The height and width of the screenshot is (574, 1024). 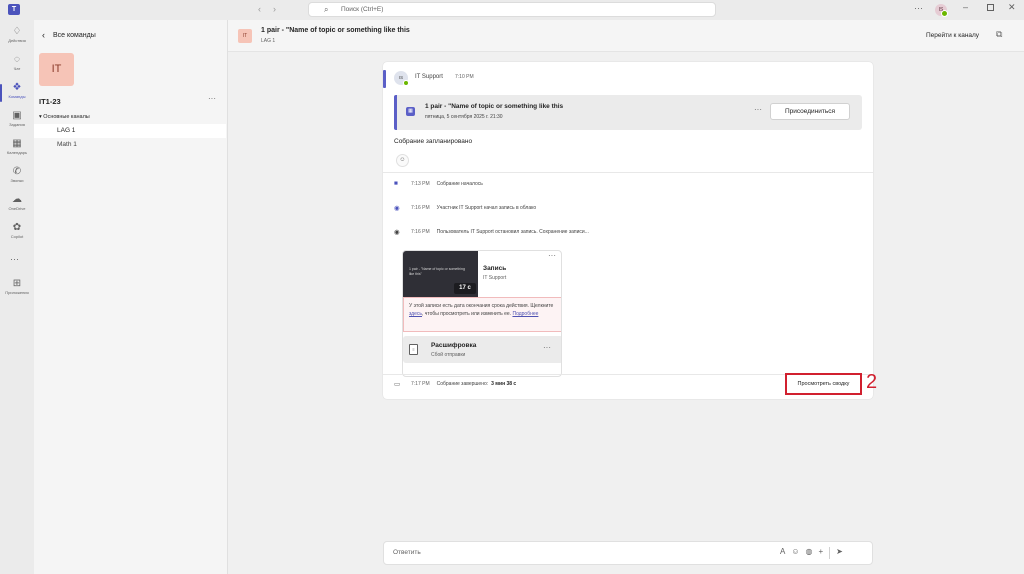 I want to click on onedrive-icon: ☁, so click(x=17, y=199).